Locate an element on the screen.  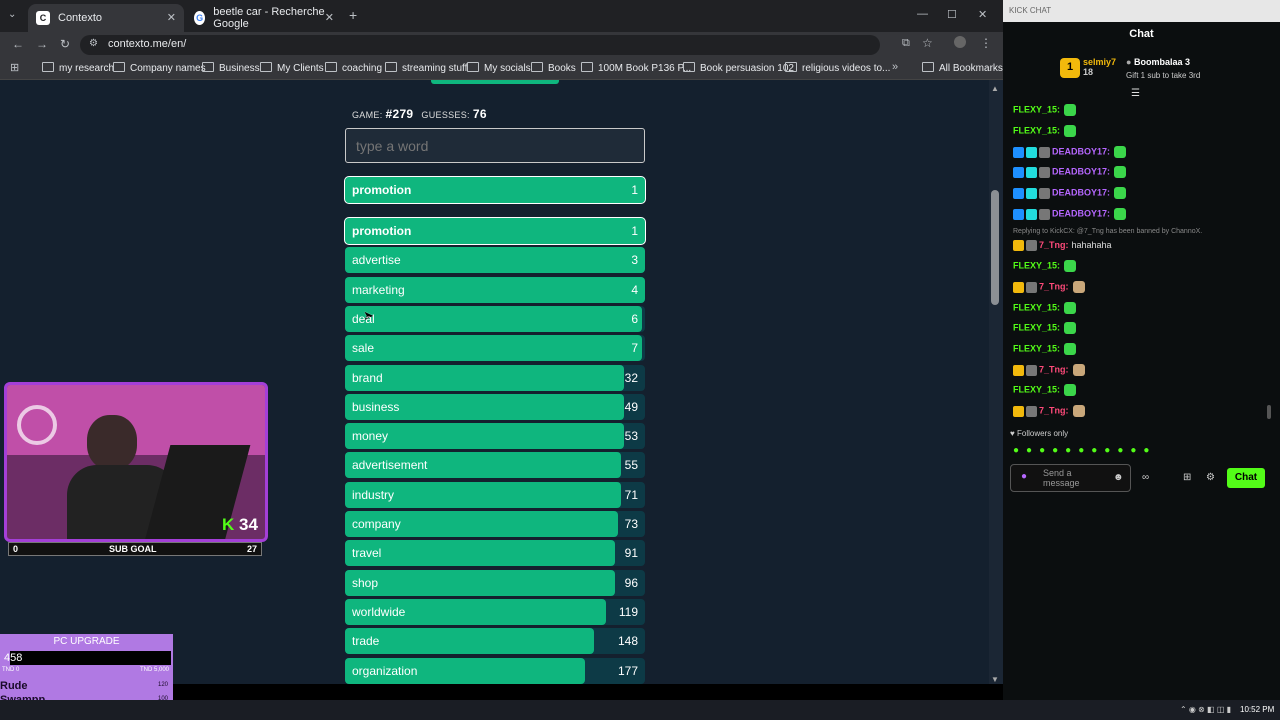
guess-word: business is located at coordinates (376, 406).